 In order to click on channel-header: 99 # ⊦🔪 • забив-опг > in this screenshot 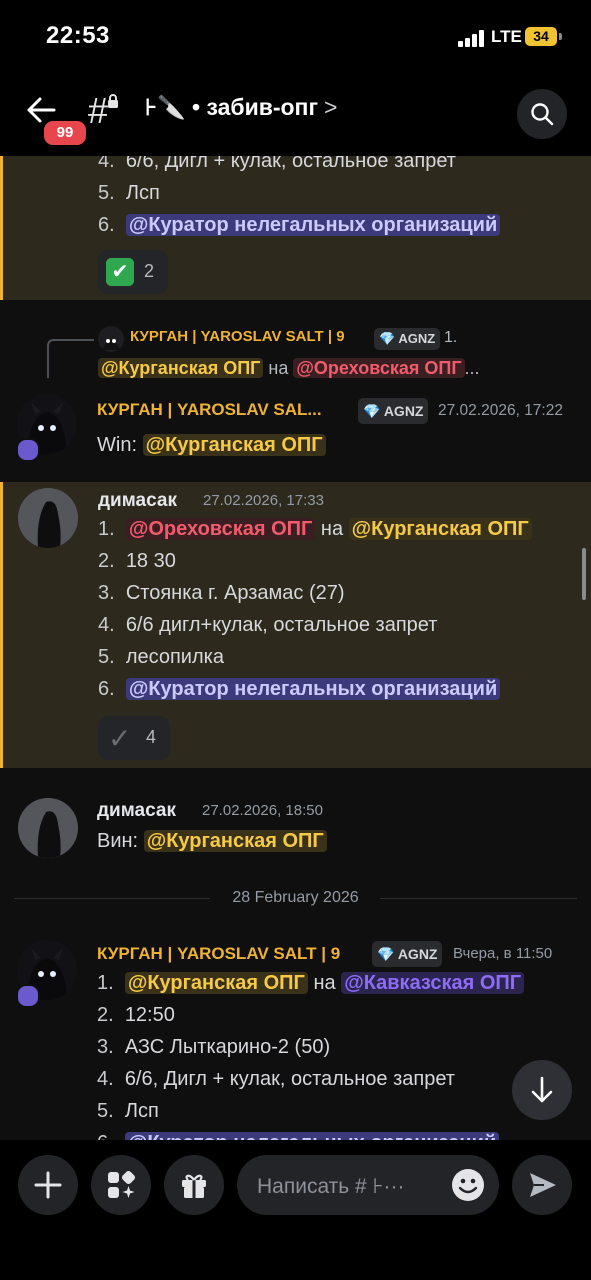, I will do `click(295, 116)`.